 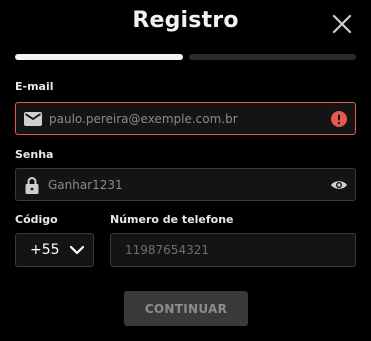 What do you see at coordinates (36, 219) in the screenshot?
I see `country-code-label: Código` at bounding box center [36, 219].